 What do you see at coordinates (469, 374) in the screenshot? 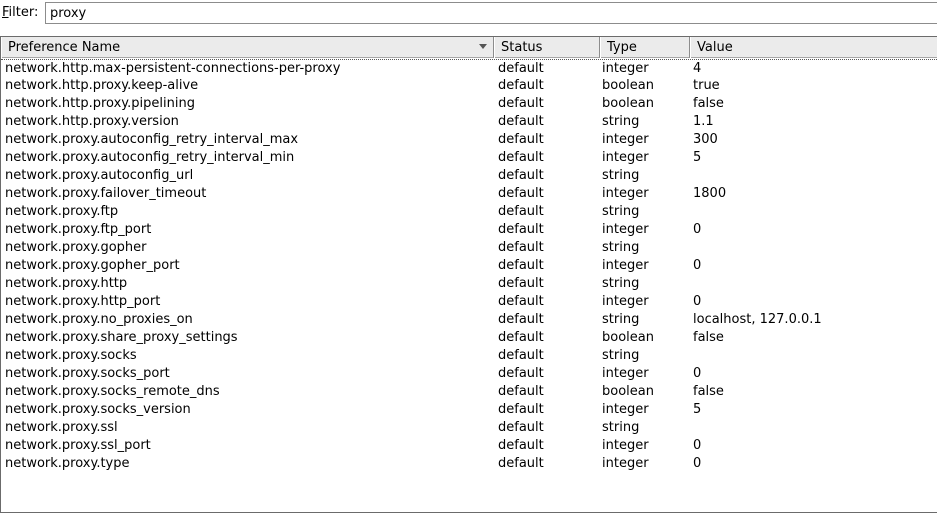
I see `table-row: network.proxy.socks_port default integer 0` at bounding box center [469, 374].